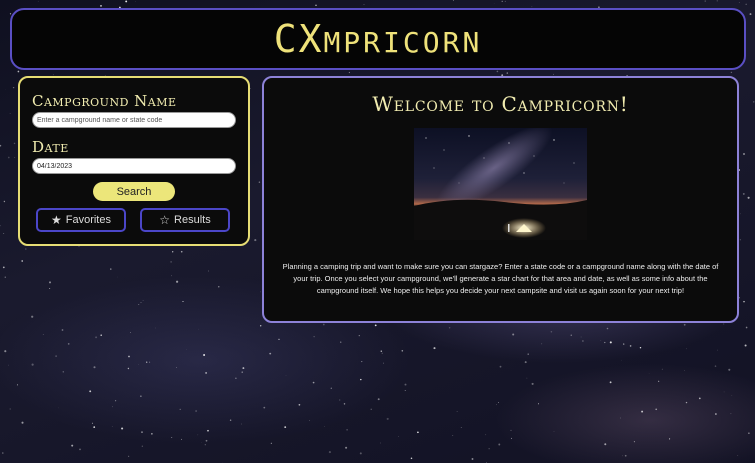 The height and width of the screenshot is (463, 755). I want to click on photo-illustration, so click(500, 184).